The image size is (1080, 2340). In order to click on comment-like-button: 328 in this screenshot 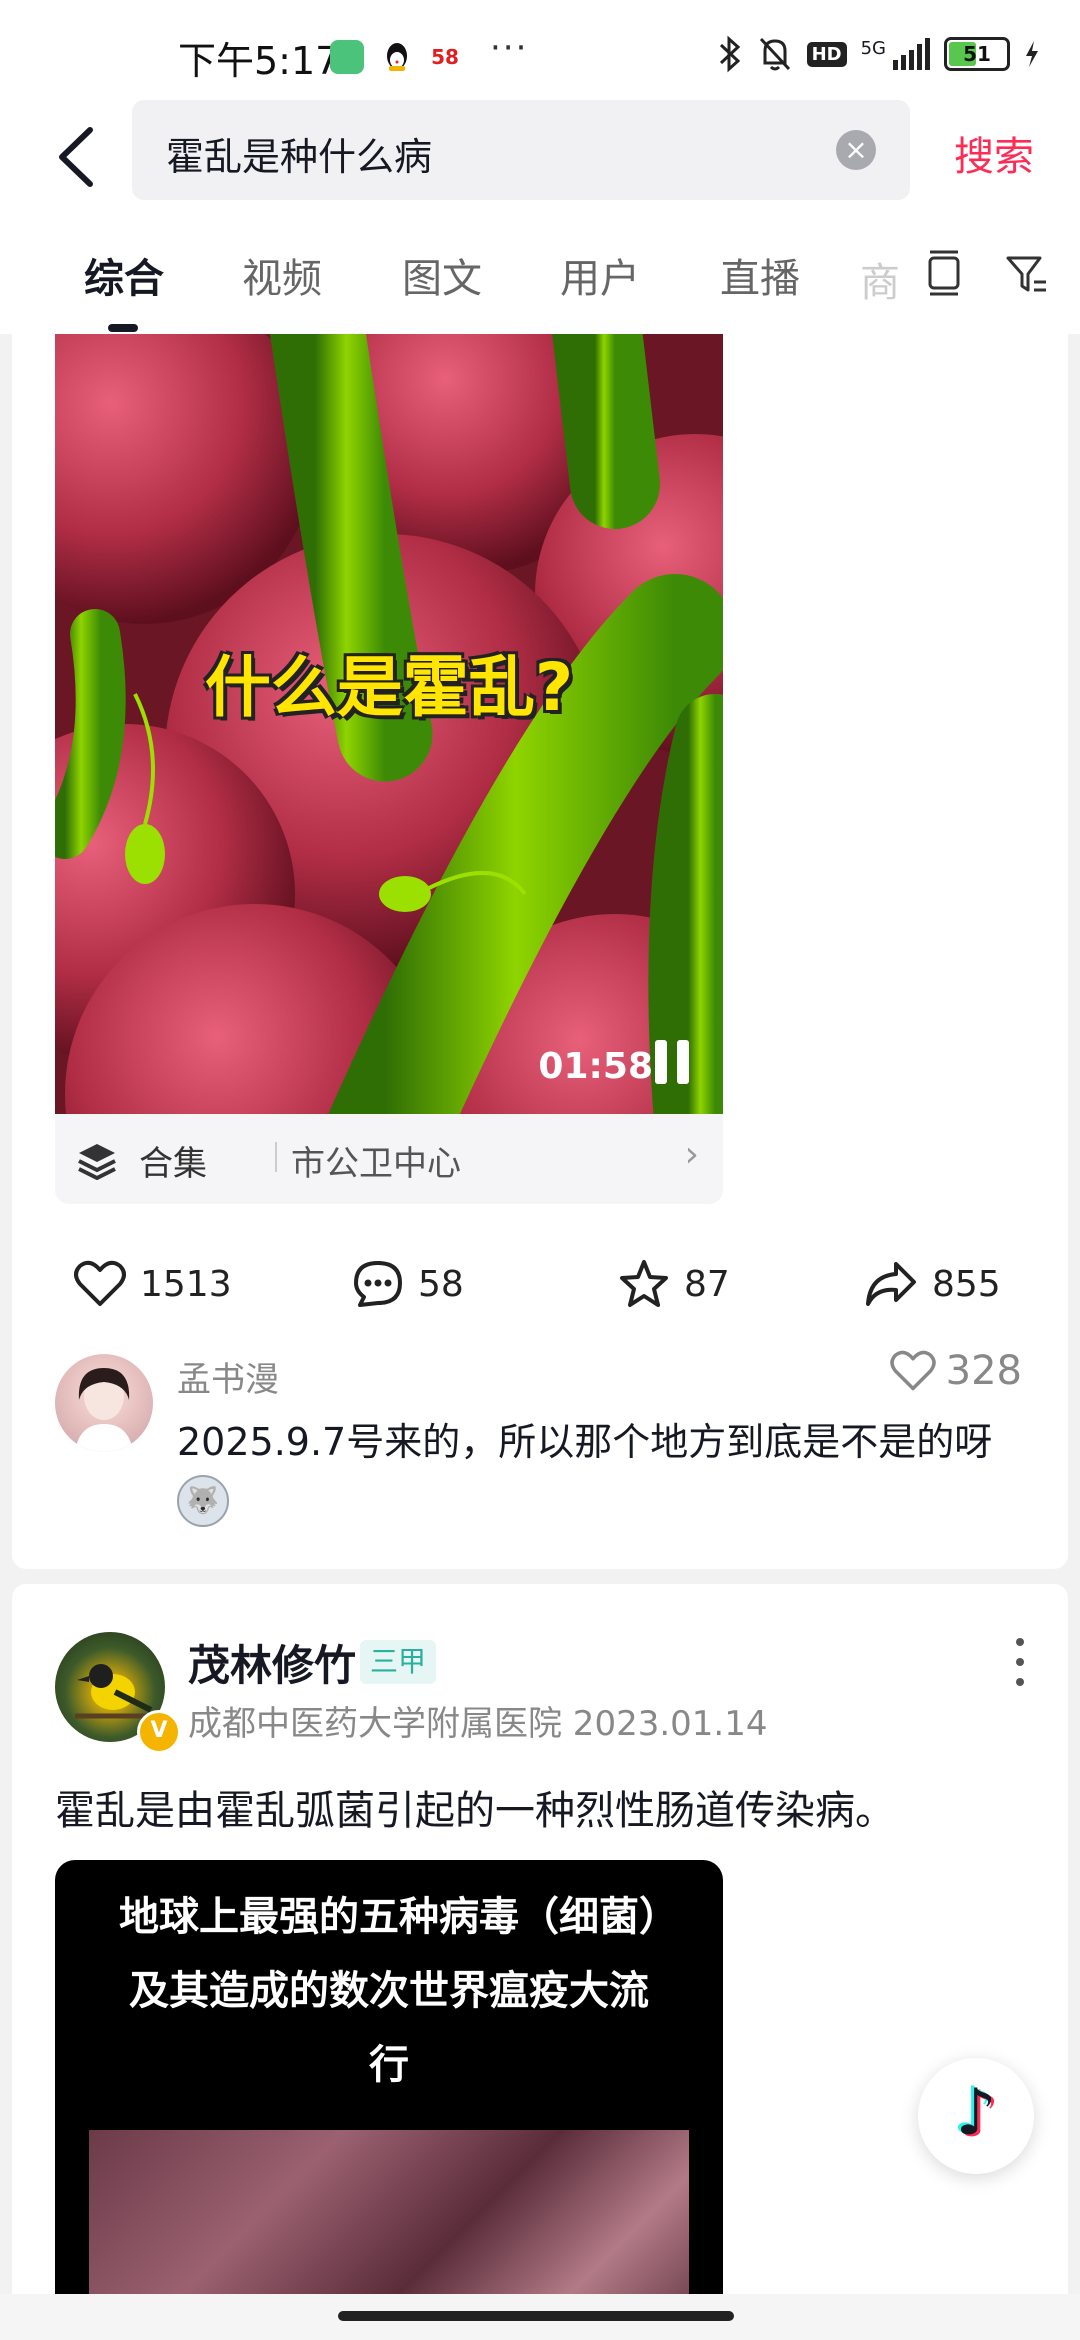, I will do `click(955, 1371)`.